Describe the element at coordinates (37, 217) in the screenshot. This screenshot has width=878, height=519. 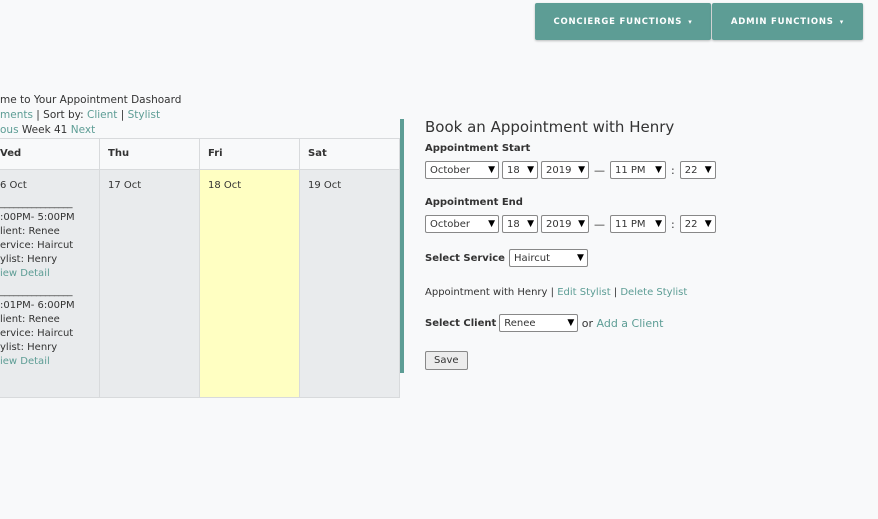
I see `event-time: :00PM- 5:00PM` at that location.